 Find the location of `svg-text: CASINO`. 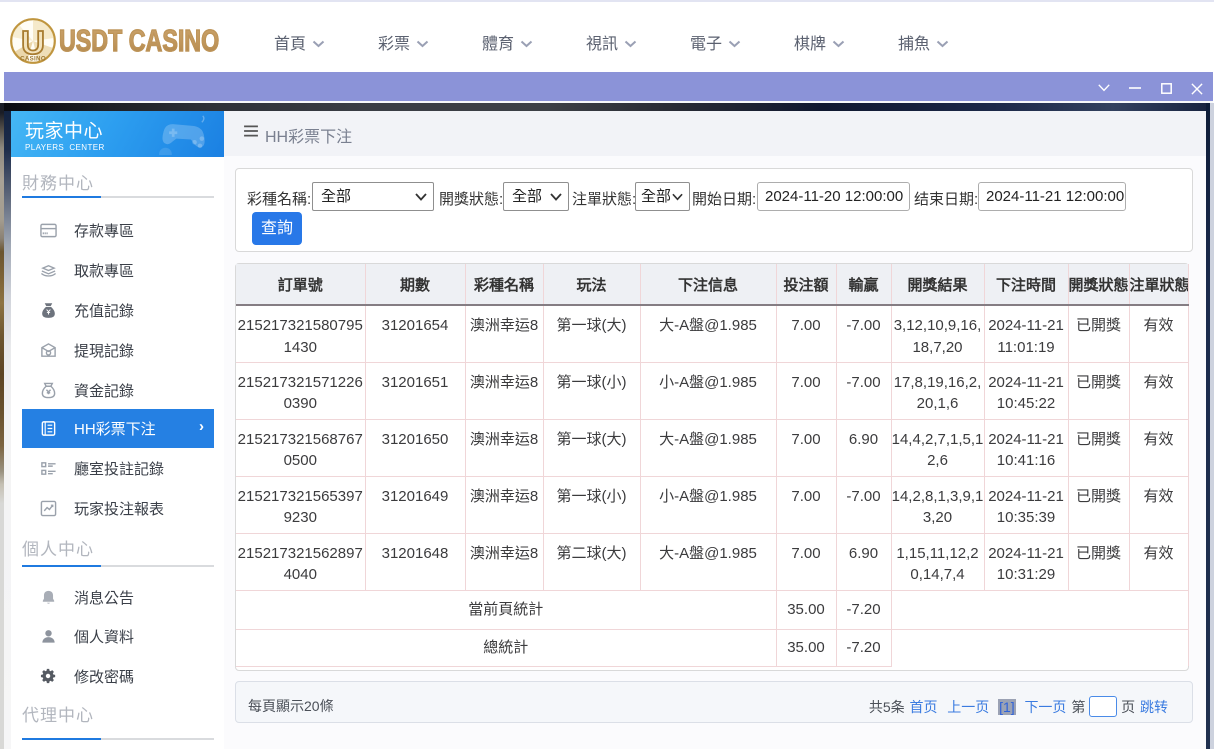

svg-text: CASINO is located at coordinates (33, 59).